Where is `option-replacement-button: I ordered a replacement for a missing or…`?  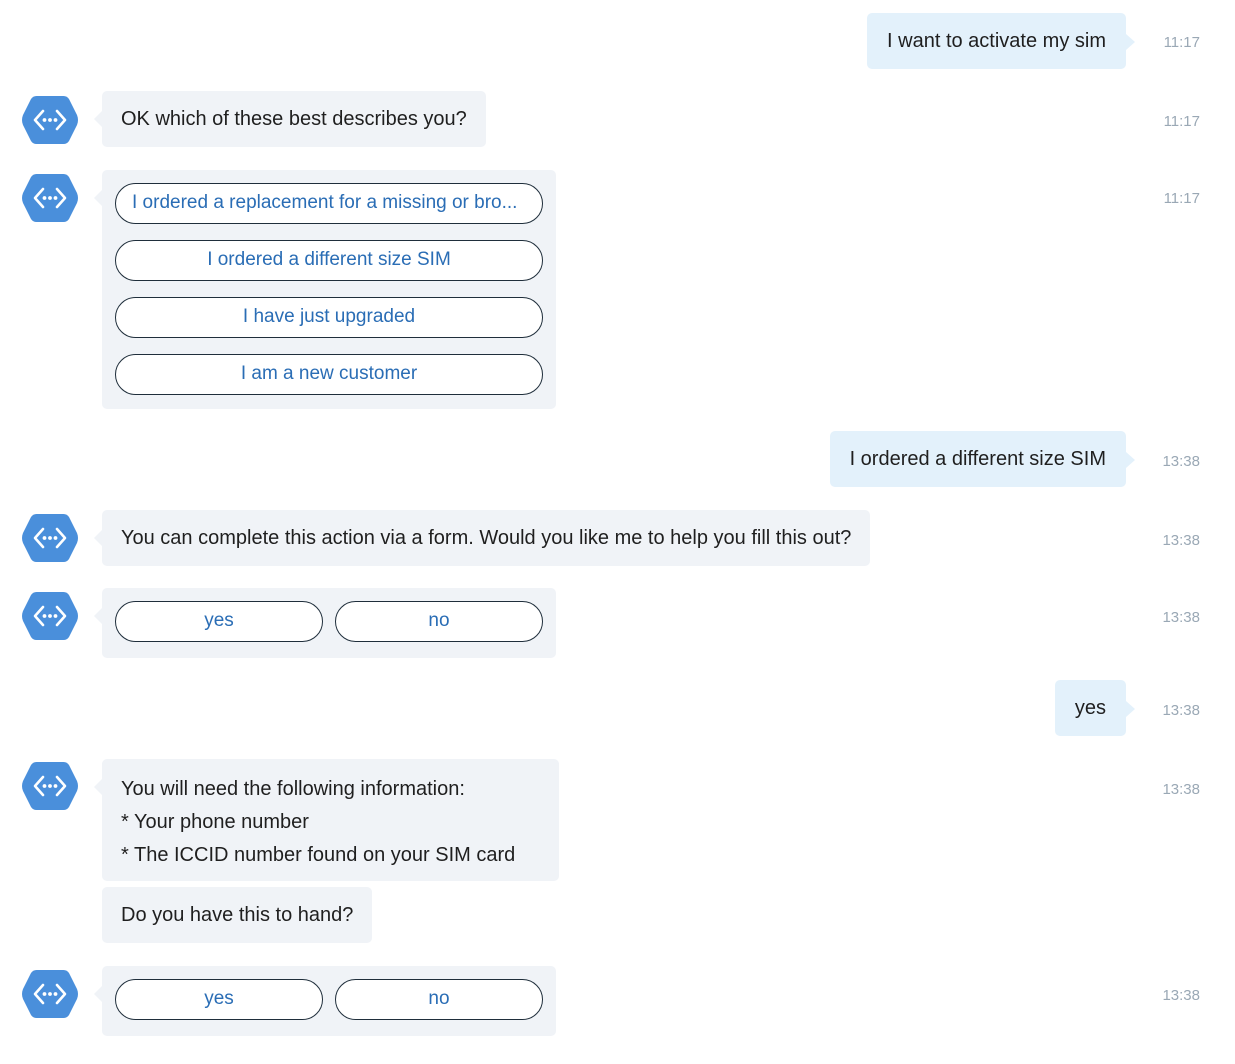
option-replacement-button: I ordered a replacement for a missing or… is located at coordinates (329, 203).